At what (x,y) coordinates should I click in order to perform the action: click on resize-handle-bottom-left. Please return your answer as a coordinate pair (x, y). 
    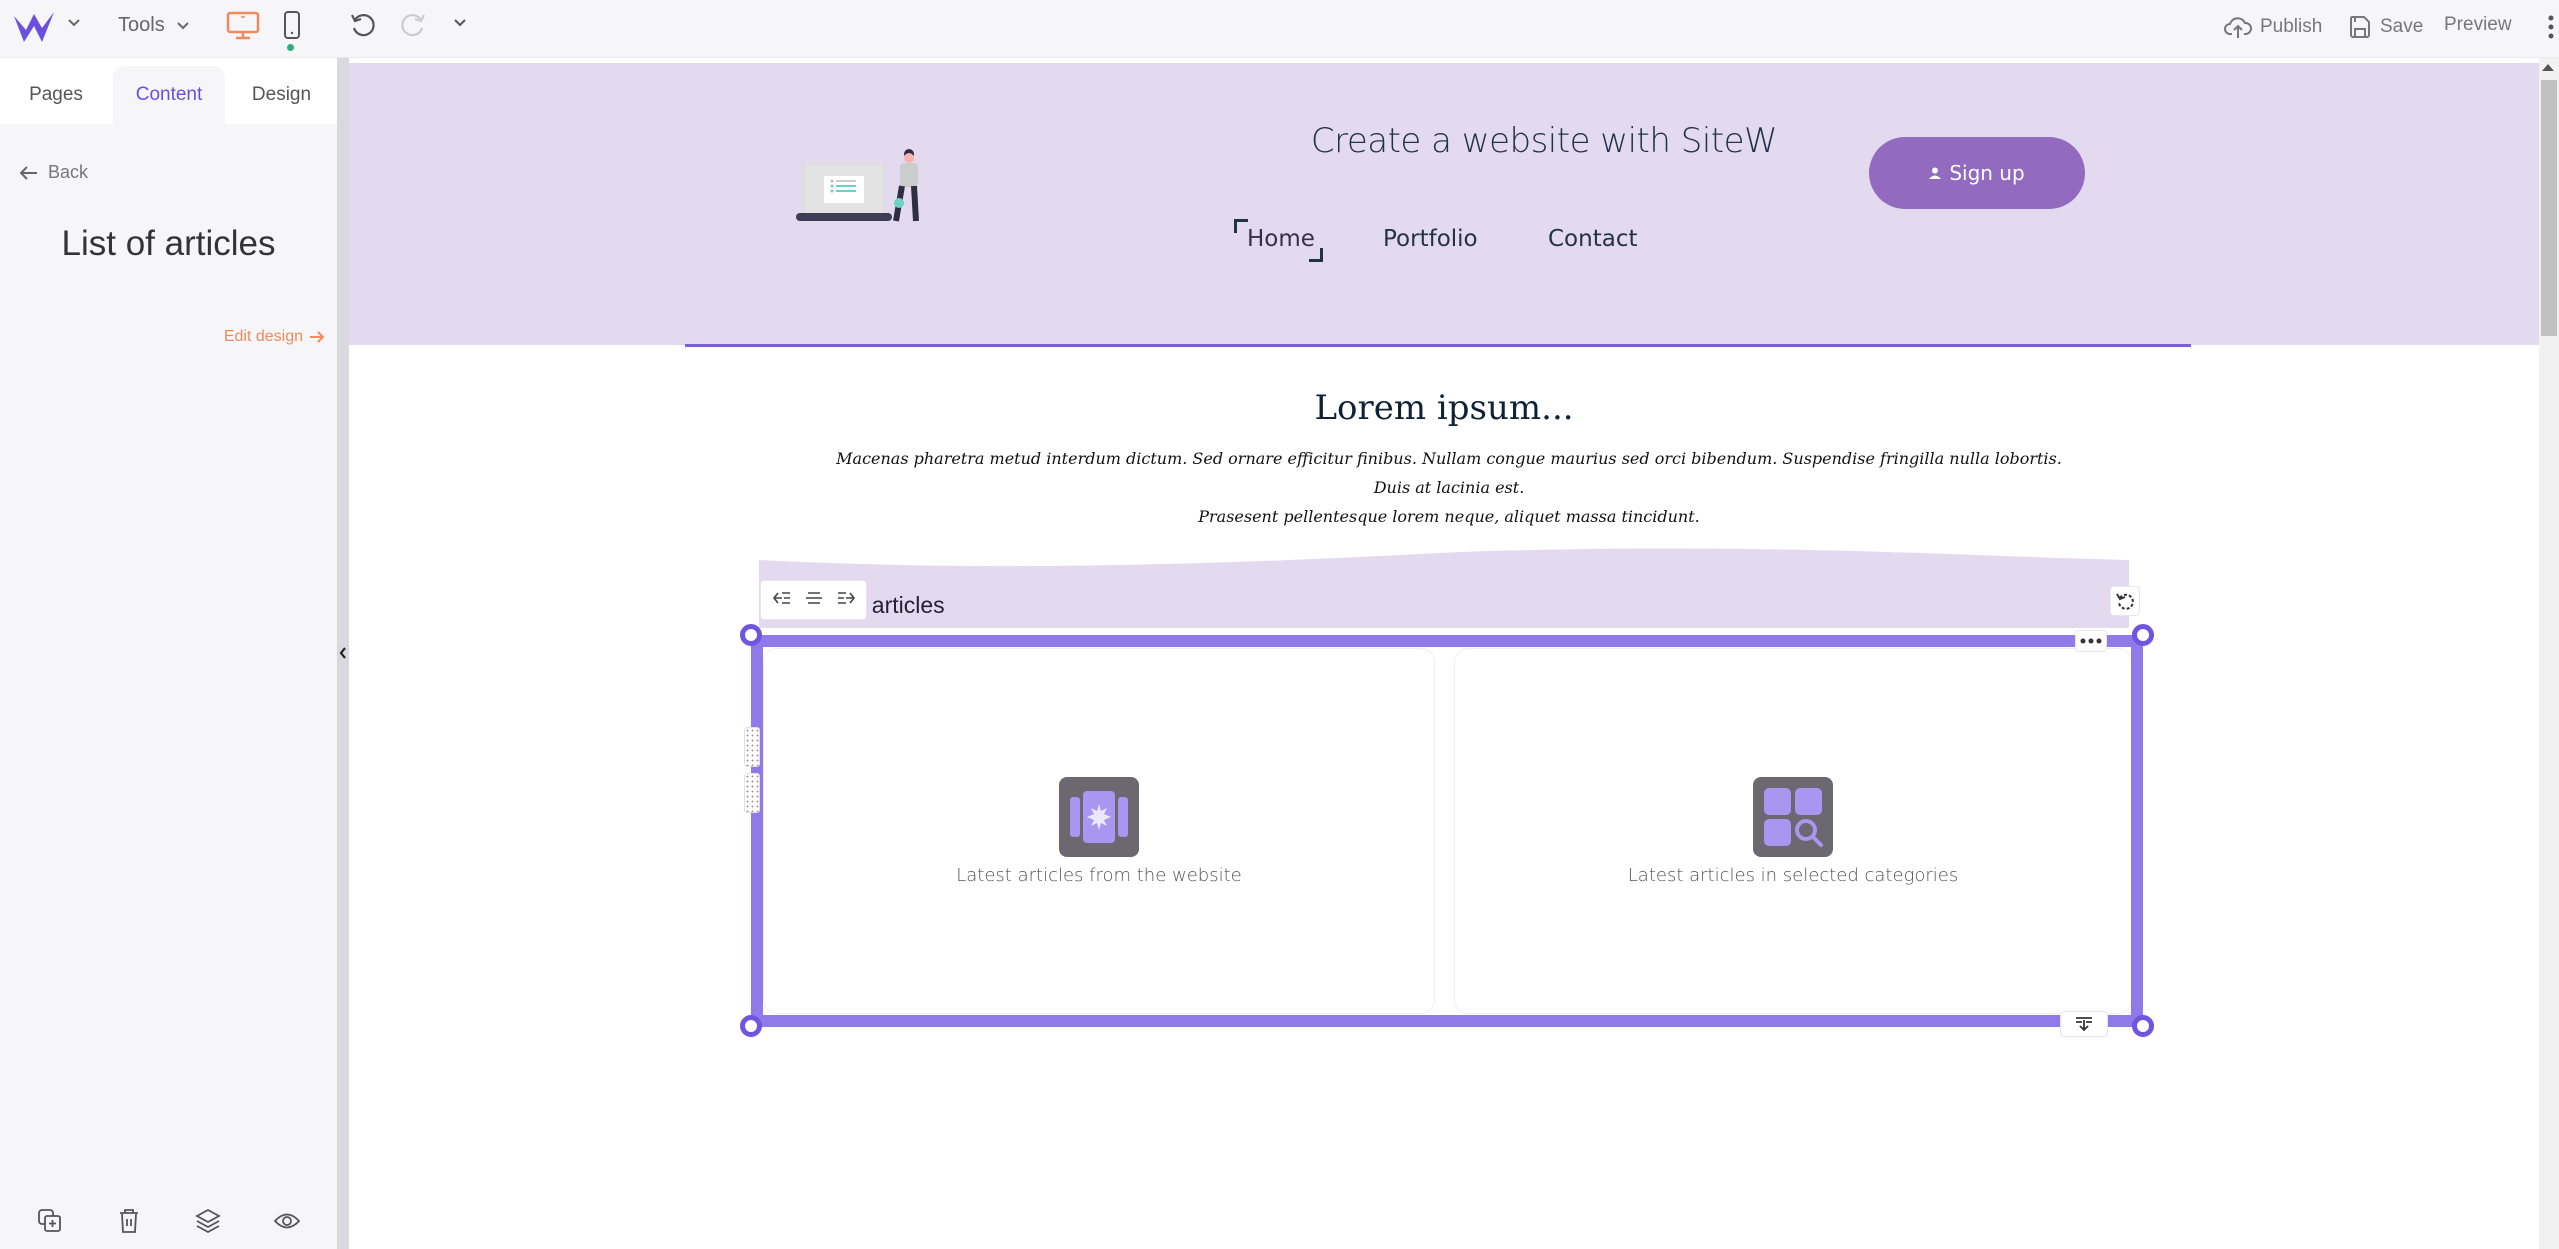
    Looking at the image, I should click on (751, 1026).